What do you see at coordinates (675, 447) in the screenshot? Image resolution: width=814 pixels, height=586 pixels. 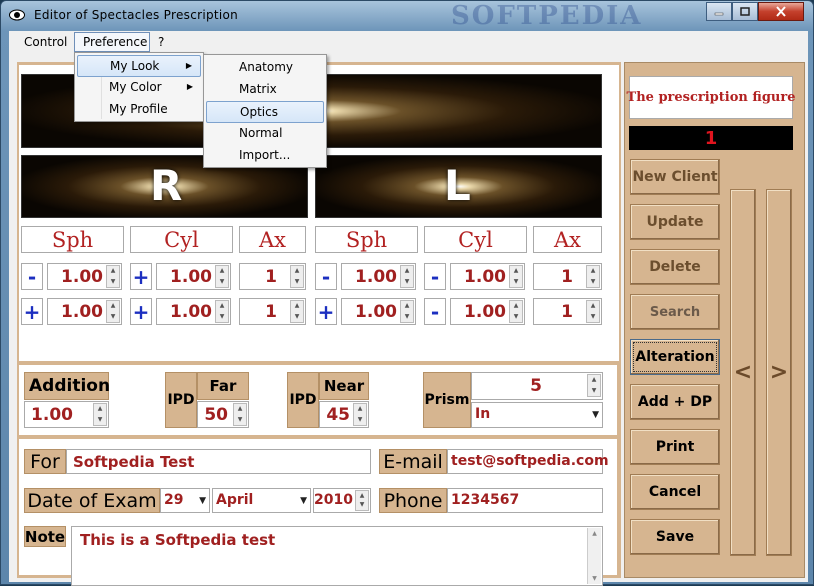 I see `print-button: Print` at bounding box center [675, 447].